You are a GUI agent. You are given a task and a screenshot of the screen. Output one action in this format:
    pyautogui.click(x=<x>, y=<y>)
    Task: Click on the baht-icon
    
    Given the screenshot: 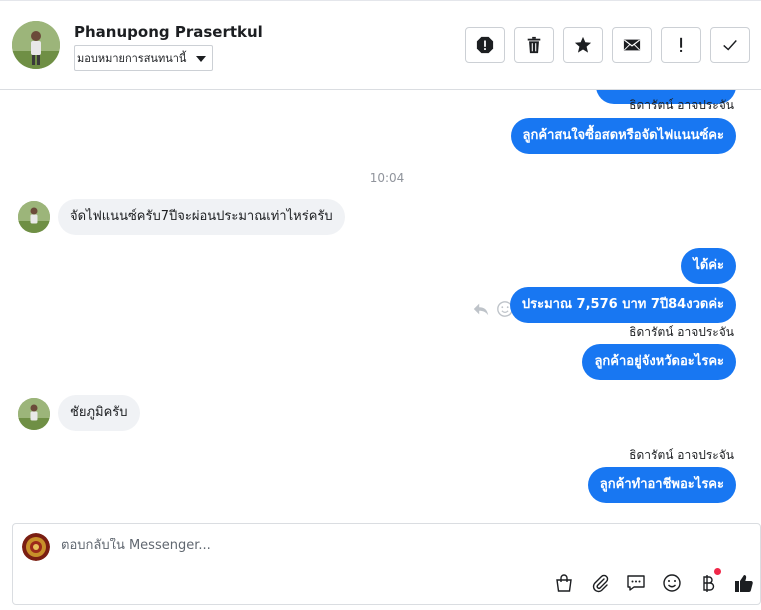 What is the action you would take?
    pyautogui.click(x=709, y=583)
    